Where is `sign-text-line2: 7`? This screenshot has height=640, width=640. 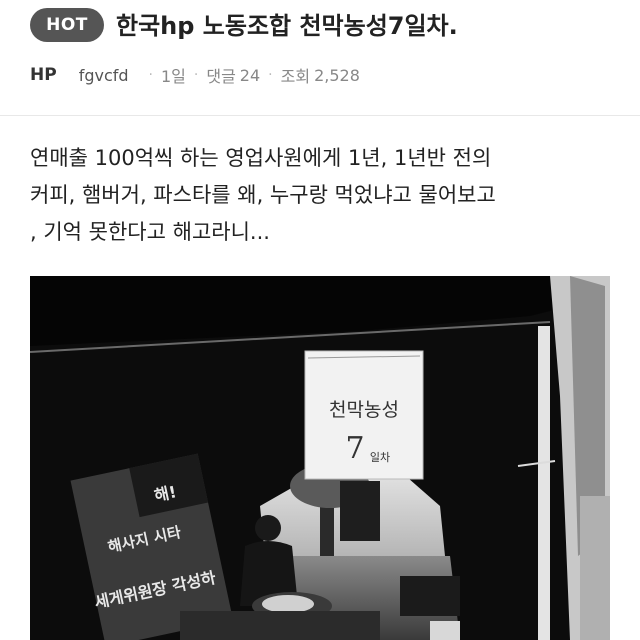
sign-text-line2: 7 is located at coordinates (354, 448).